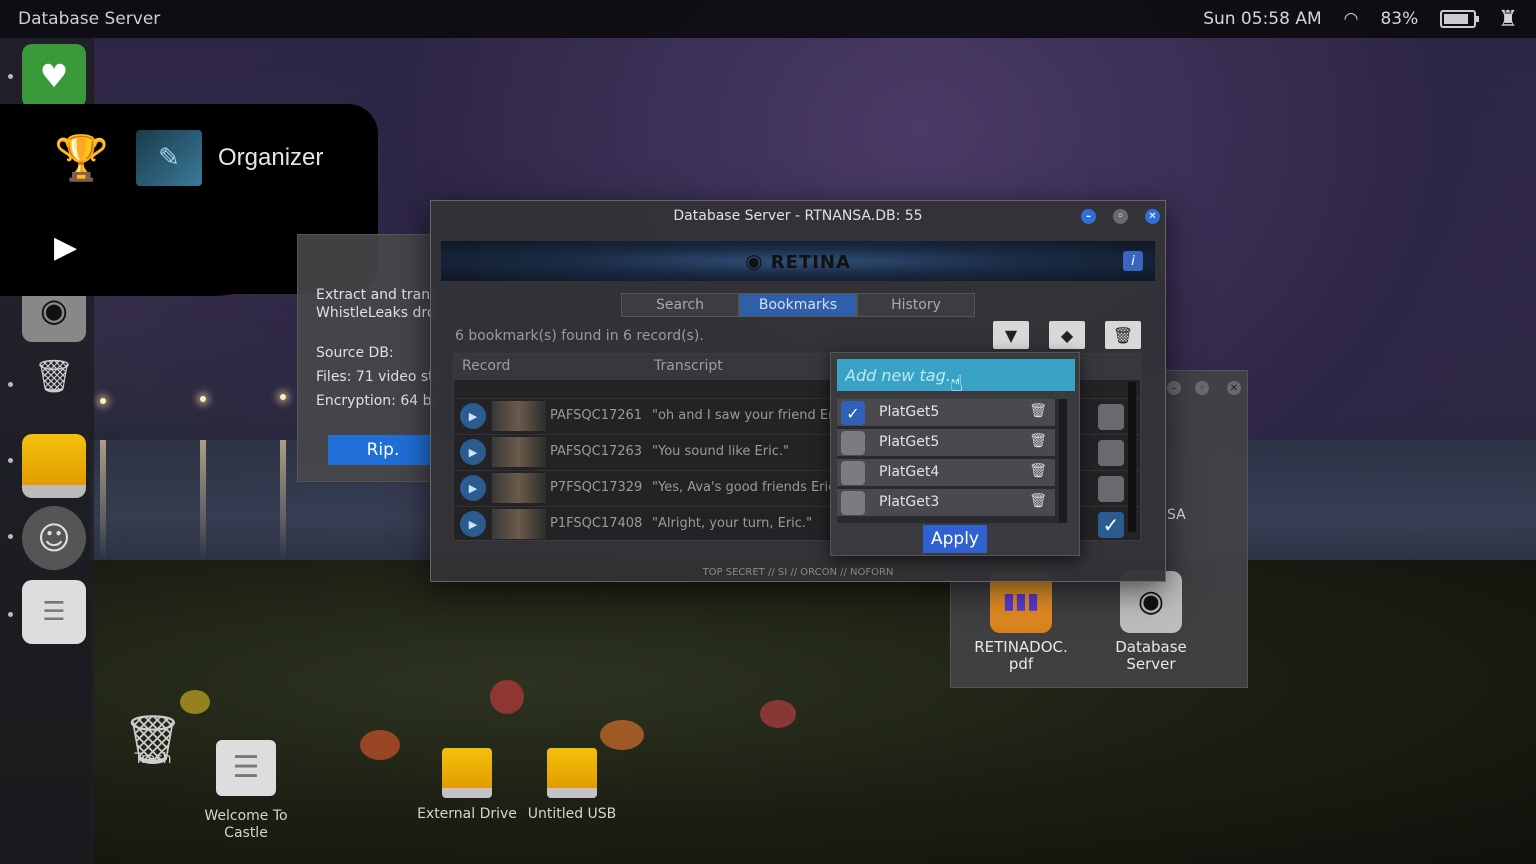 This screenshot has width=1536, height=864. I want to click on top-bar: Database Server Sun 05:58 AM ◠ 83% ♜, so click(768, 19).